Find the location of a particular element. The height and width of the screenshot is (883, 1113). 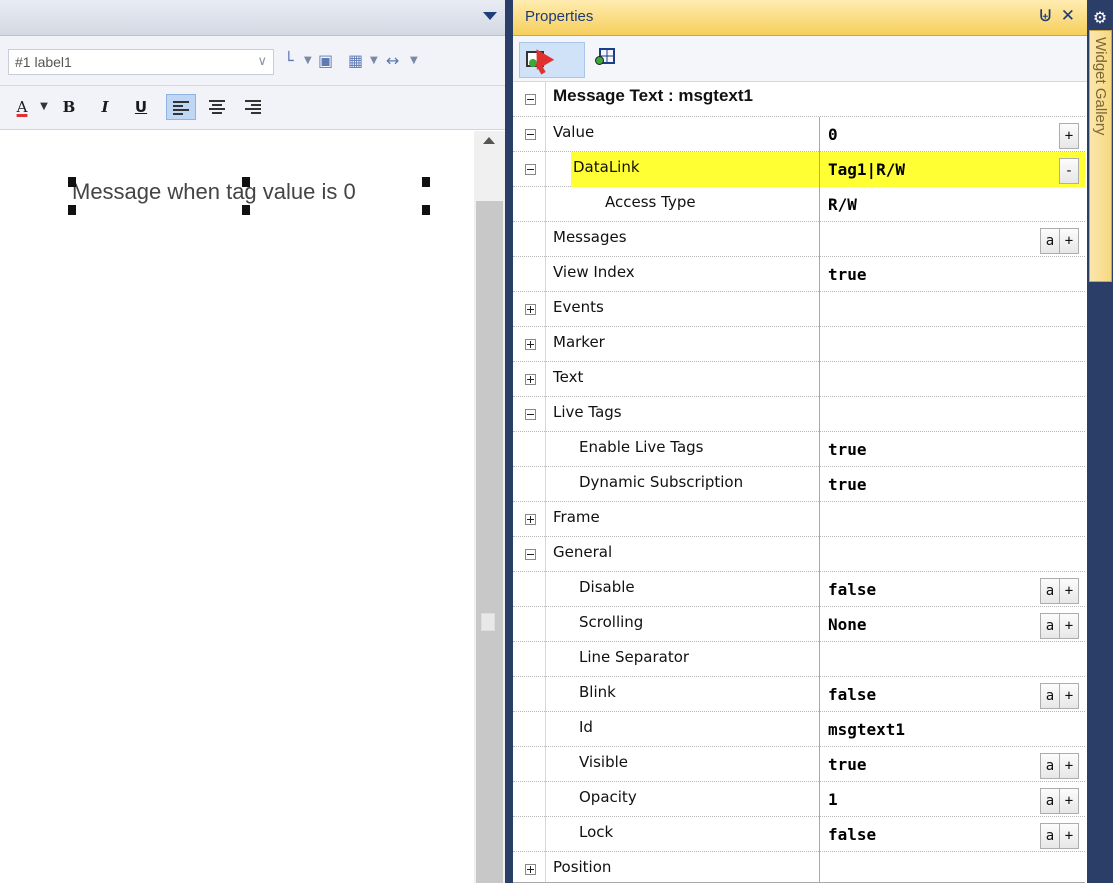

pane-splitter is located at coordinates (509, 441).